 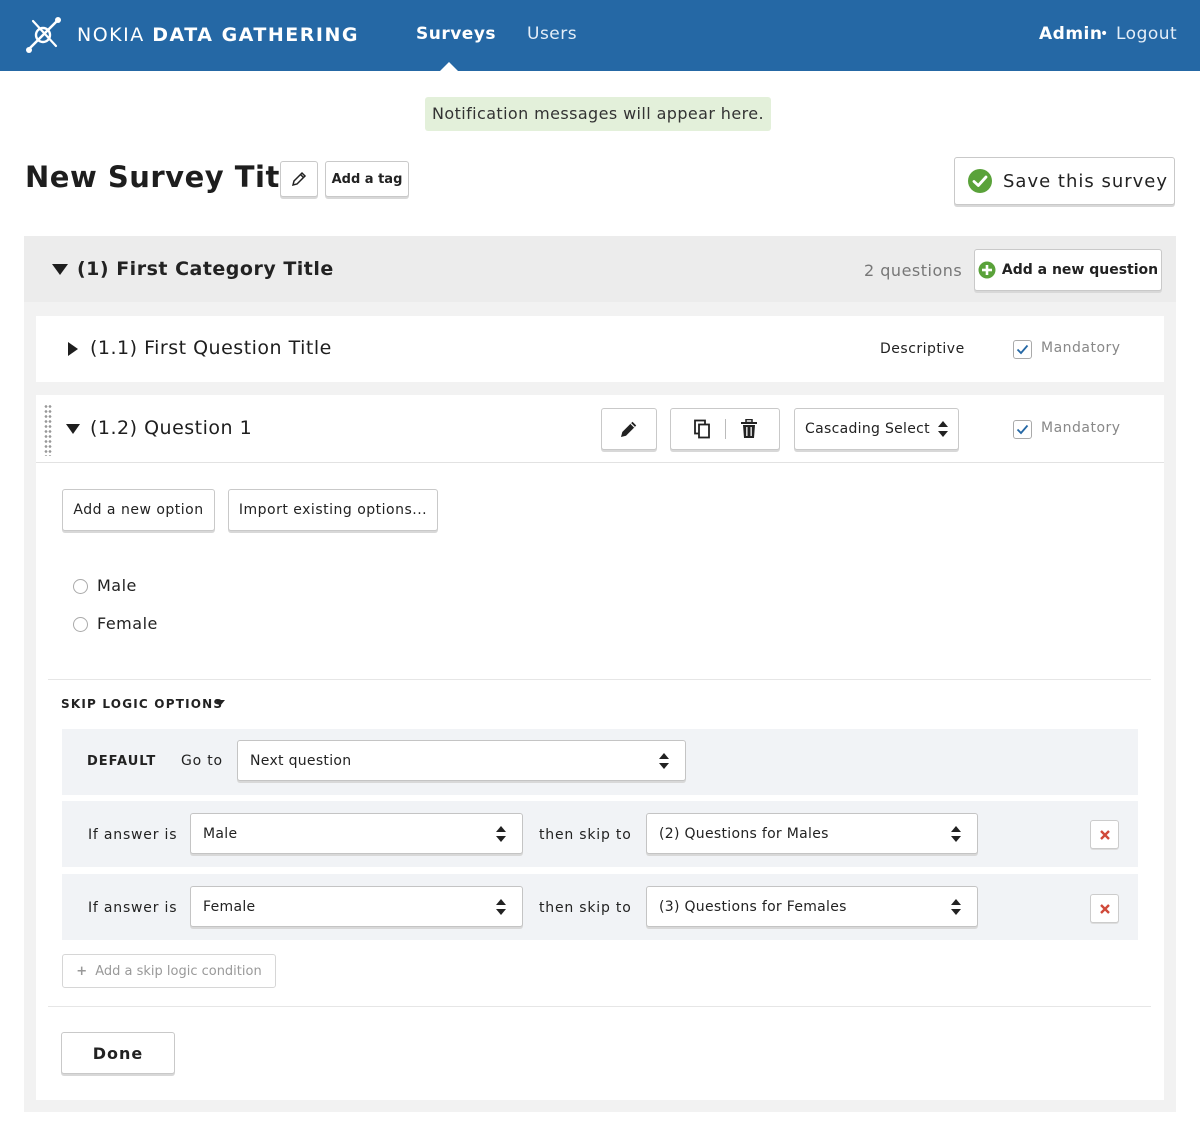 I want to click on expand-triangle-icon, so click(x=73, y=349).